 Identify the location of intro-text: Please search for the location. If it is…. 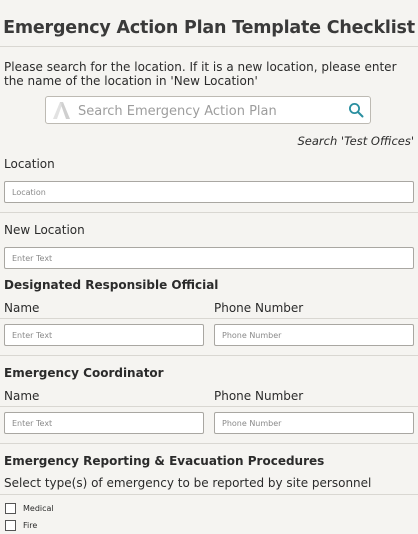
(200, 74).